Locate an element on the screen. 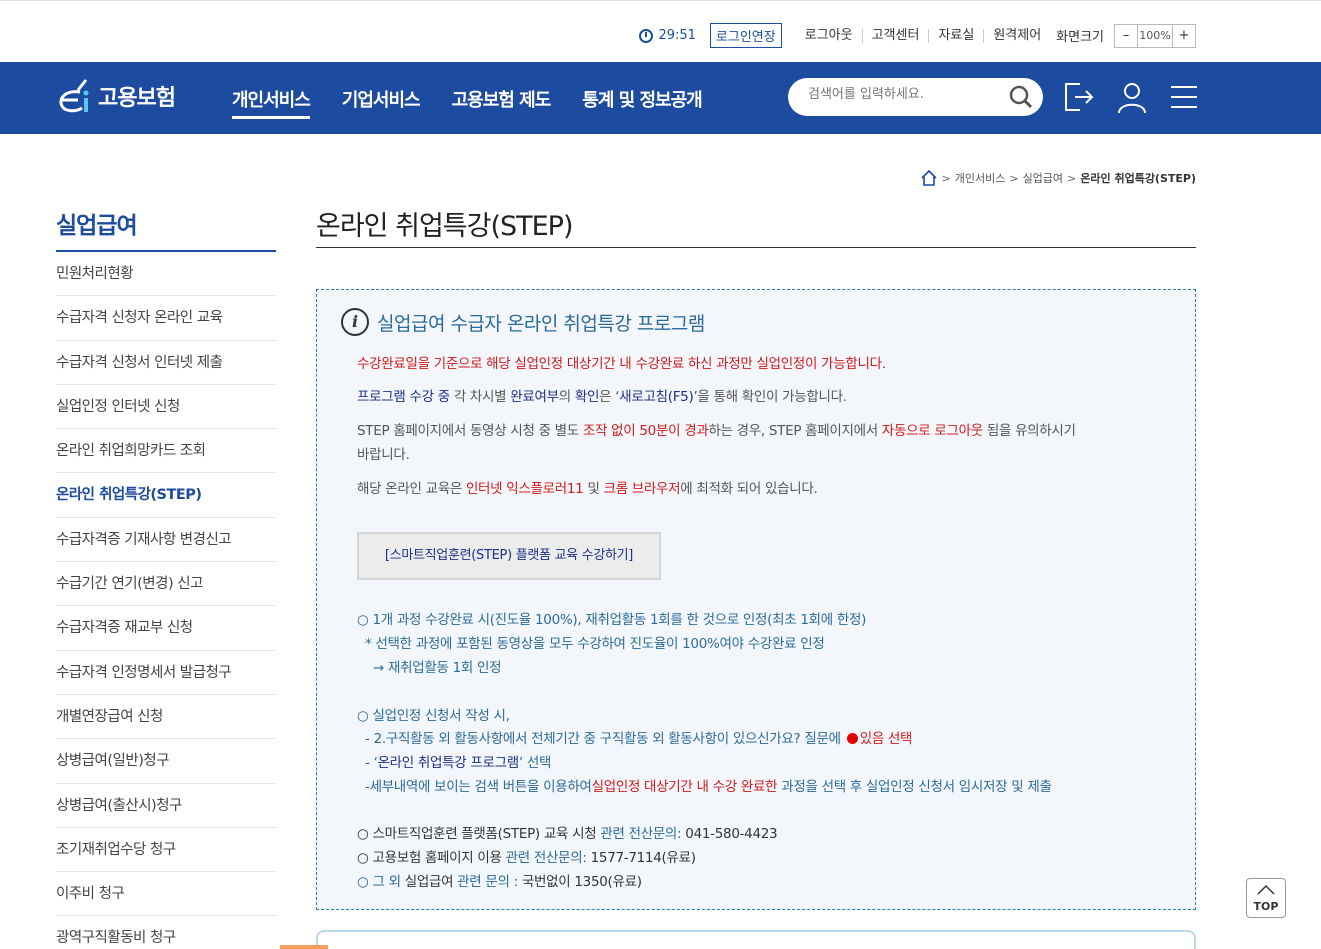 The image size is (1321, 949). contact-other: ○ 그 외 실업급여 관련 문의 : 국번없이 1350(유료) is located at coordinates (499, 880).